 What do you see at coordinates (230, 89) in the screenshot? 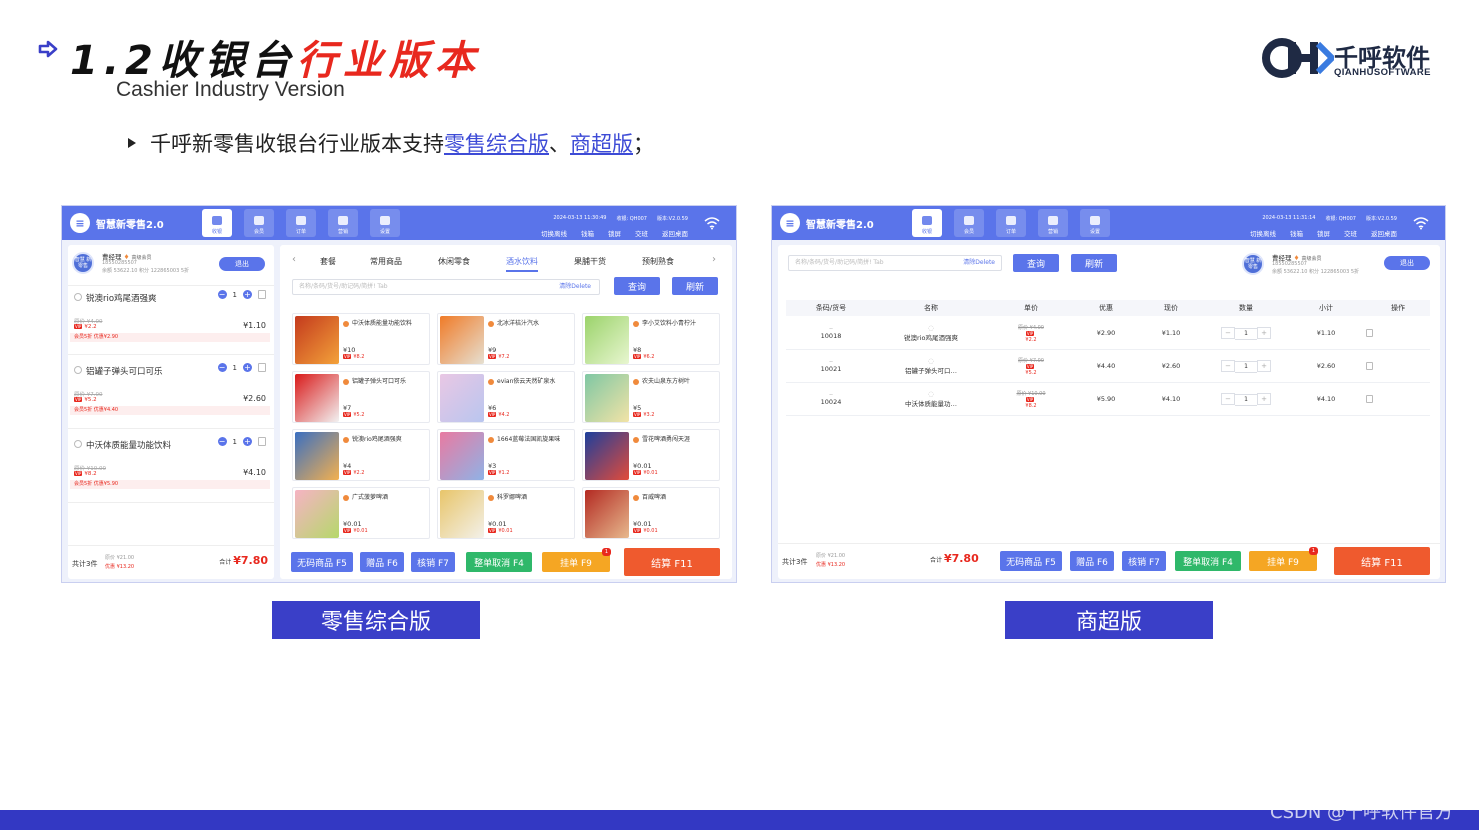
I see `page-subtitle: Cashier Industry Version` at bounding box center [230, 89].